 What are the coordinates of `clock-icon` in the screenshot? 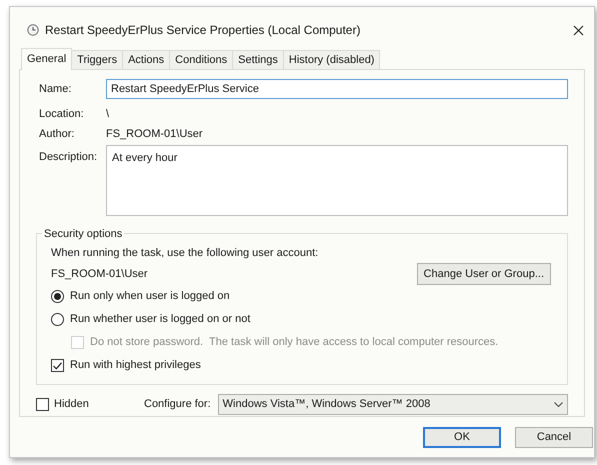 It's located at (33, 30).